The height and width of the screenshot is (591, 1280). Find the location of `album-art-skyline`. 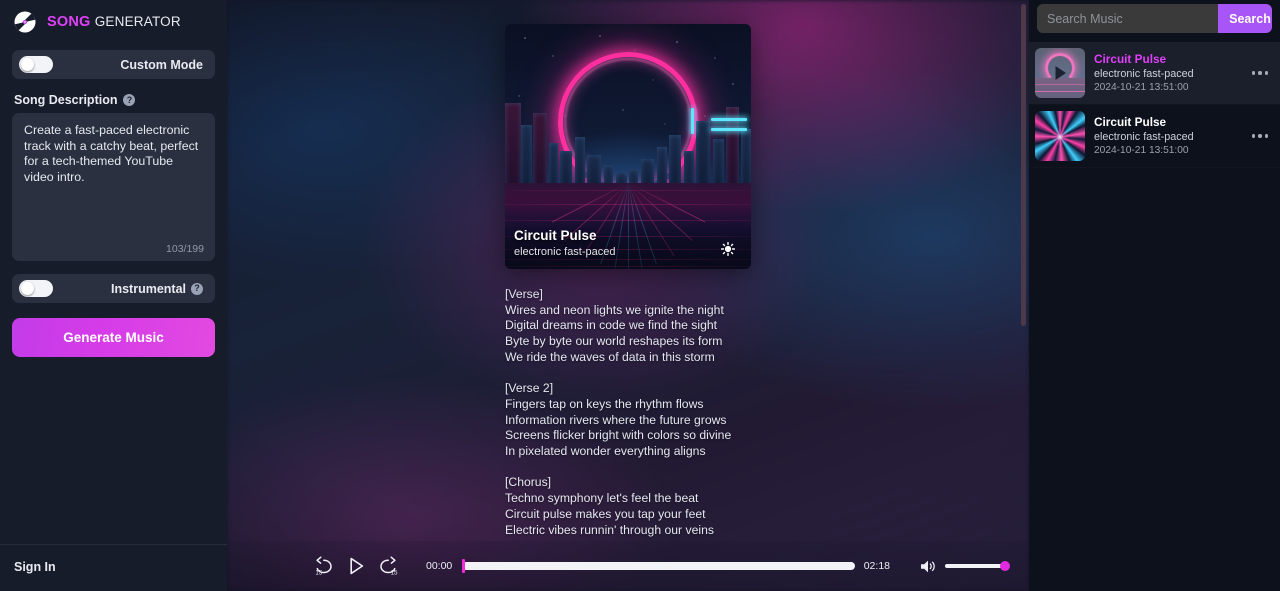

album-art-skyline is located at coordinates (628, 147).